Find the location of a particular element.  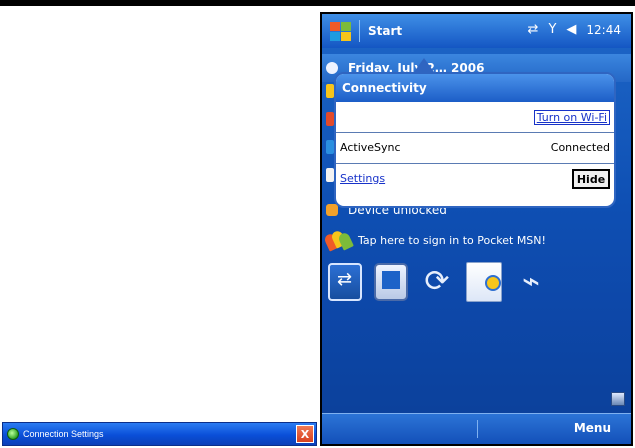

close-button: X is located at coordinates (305, 434).